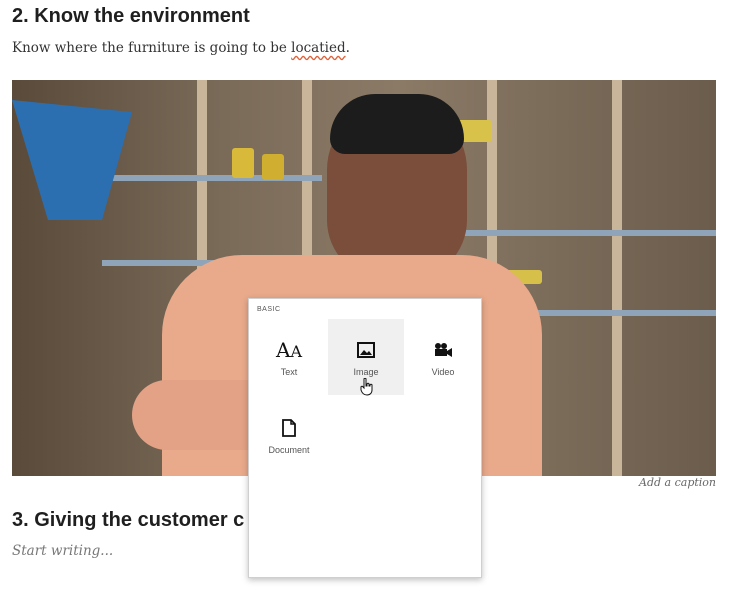 The width and height of the screenshot is (730, 597). Describe the element at coordinates (366, 350) in the screenshot. I see `image-icon` at that location.